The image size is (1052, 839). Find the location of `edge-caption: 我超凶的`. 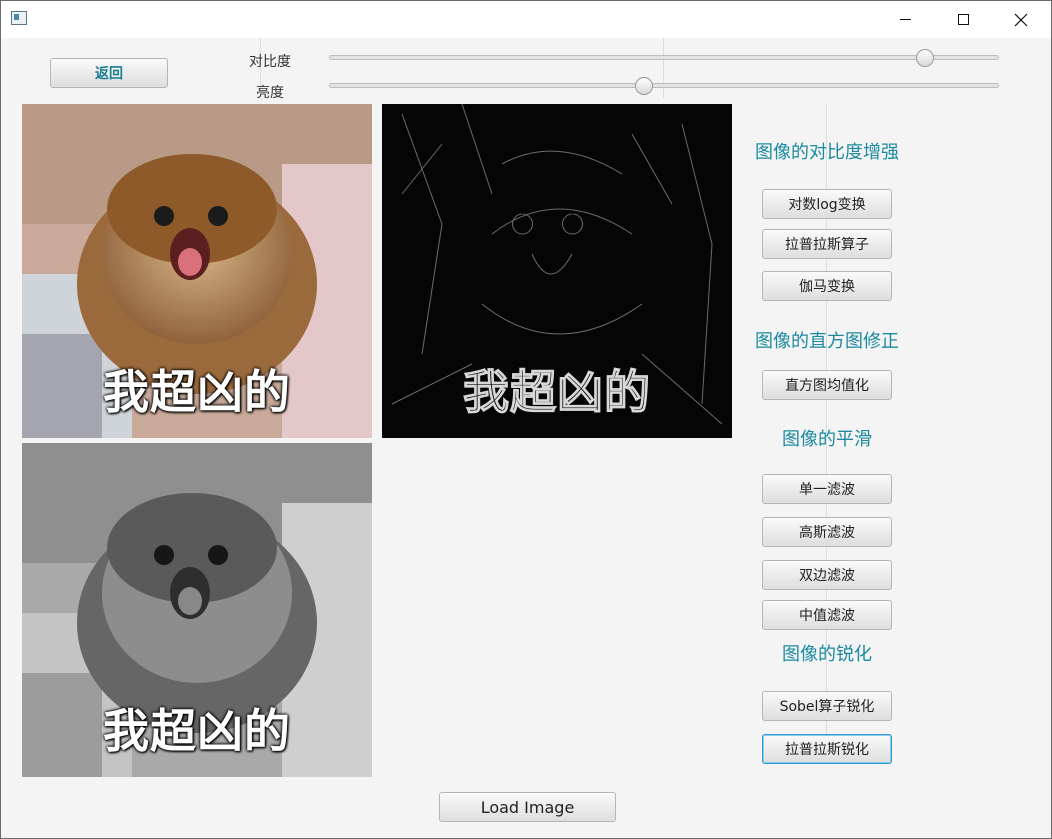

edge-caption: 我超凶的 is located at coordinates (556, 391).